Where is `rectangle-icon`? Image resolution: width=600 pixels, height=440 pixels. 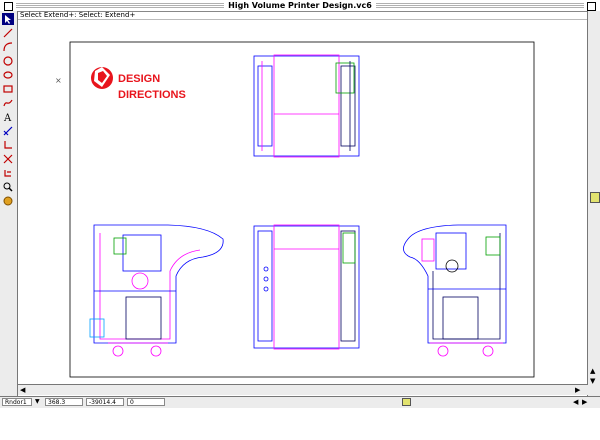 rectangle-icon is located at coordinates (8, 89).